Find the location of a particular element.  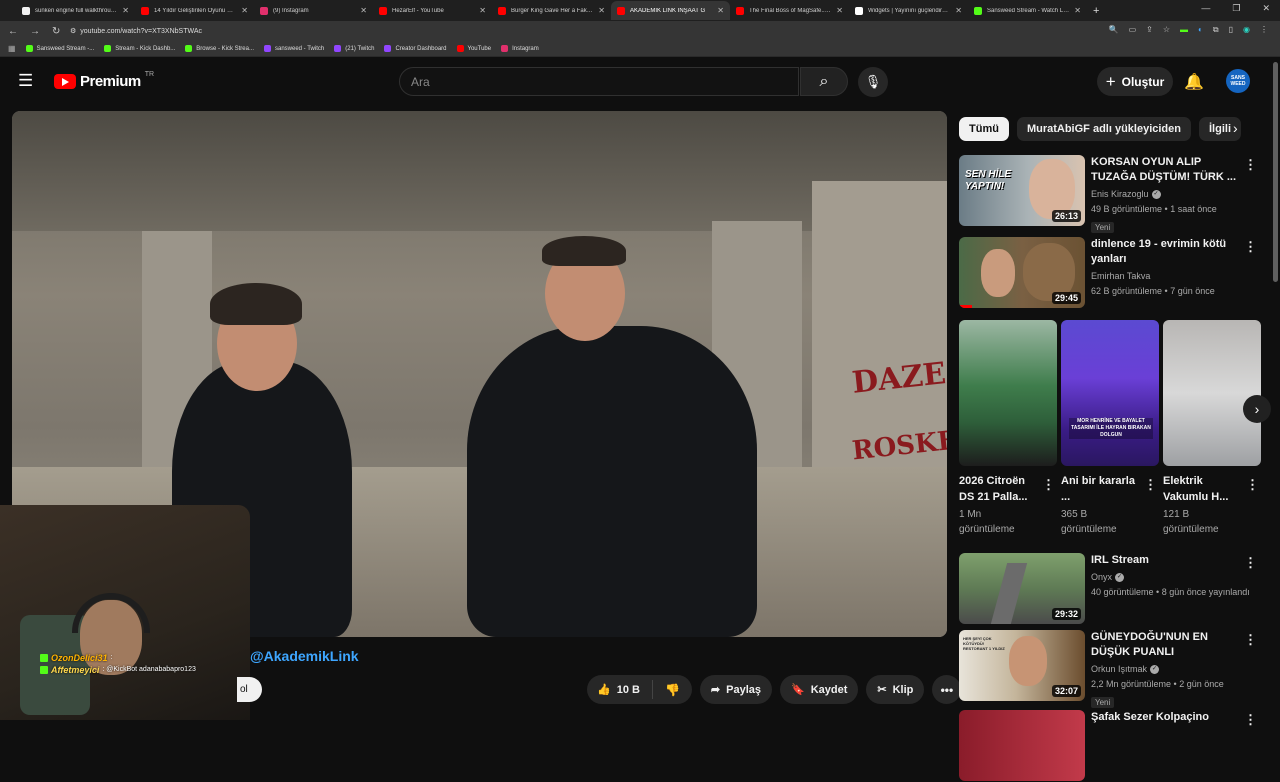

share-page-icon: ⇪ is located at coordinates (1149, 30).